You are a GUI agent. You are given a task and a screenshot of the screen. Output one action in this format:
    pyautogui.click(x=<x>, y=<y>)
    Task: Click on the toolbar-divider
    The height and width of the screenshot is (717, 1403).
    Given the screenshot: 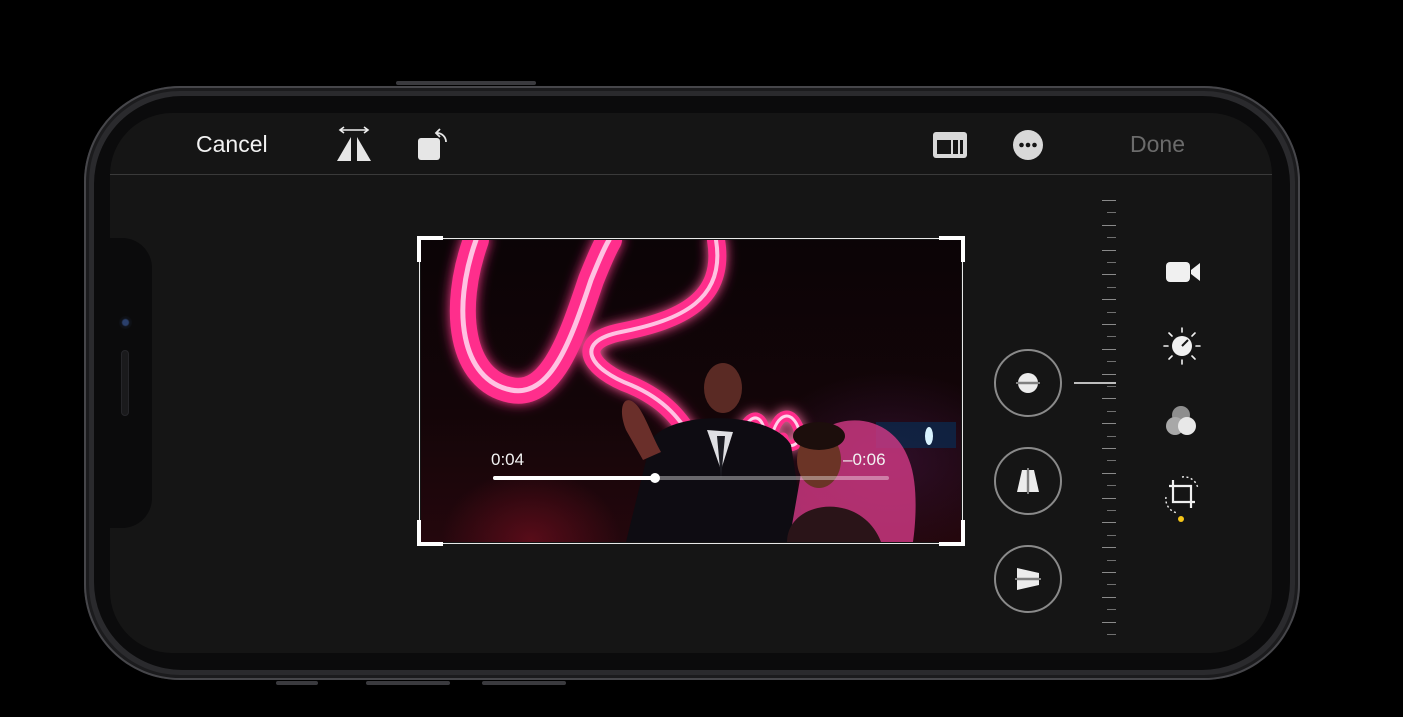 What is the action you would take?
    pyautogui.click(x=691, y=174)
    